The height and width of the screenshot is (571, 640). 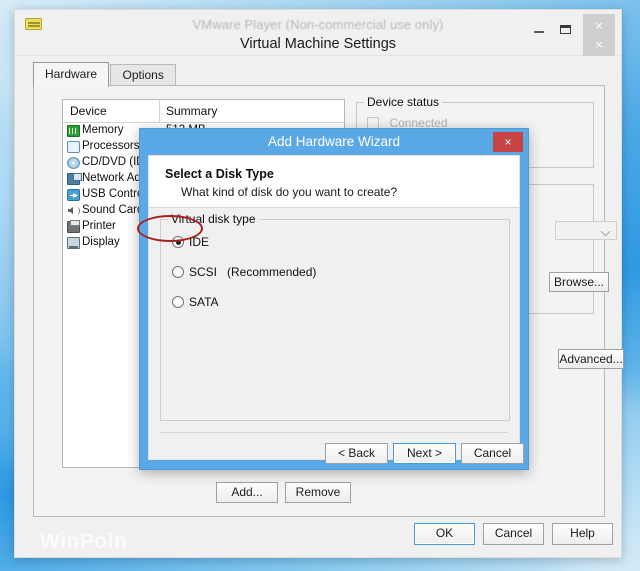 I want to click on help-button: Help, so click(x=582, y=534).